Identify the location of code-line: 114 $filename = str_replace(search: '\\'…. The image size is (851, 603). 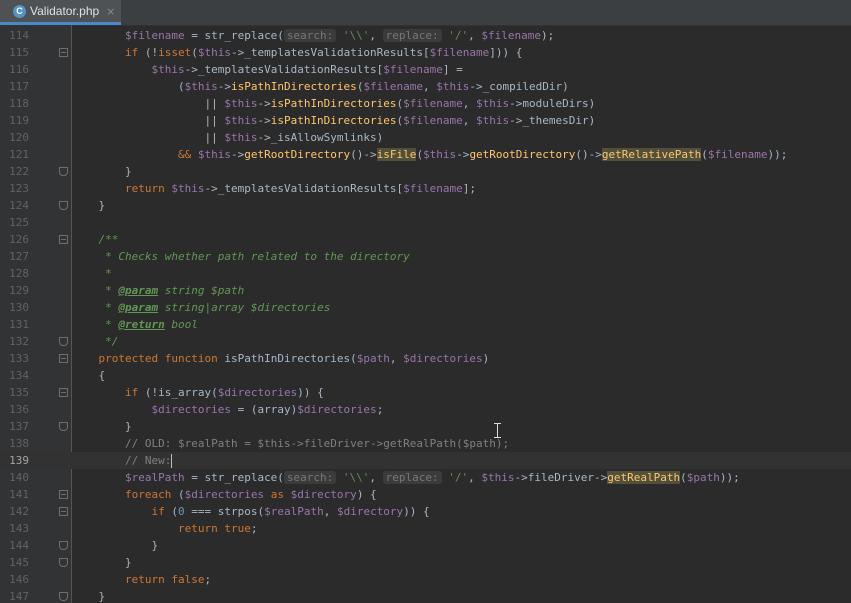
(425, 35).